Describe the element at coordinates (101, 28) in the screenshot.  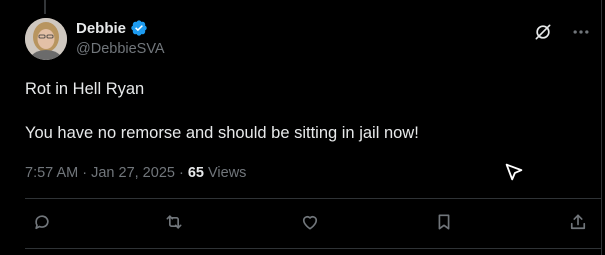
I see `author-display-name: Debbie` at that location.